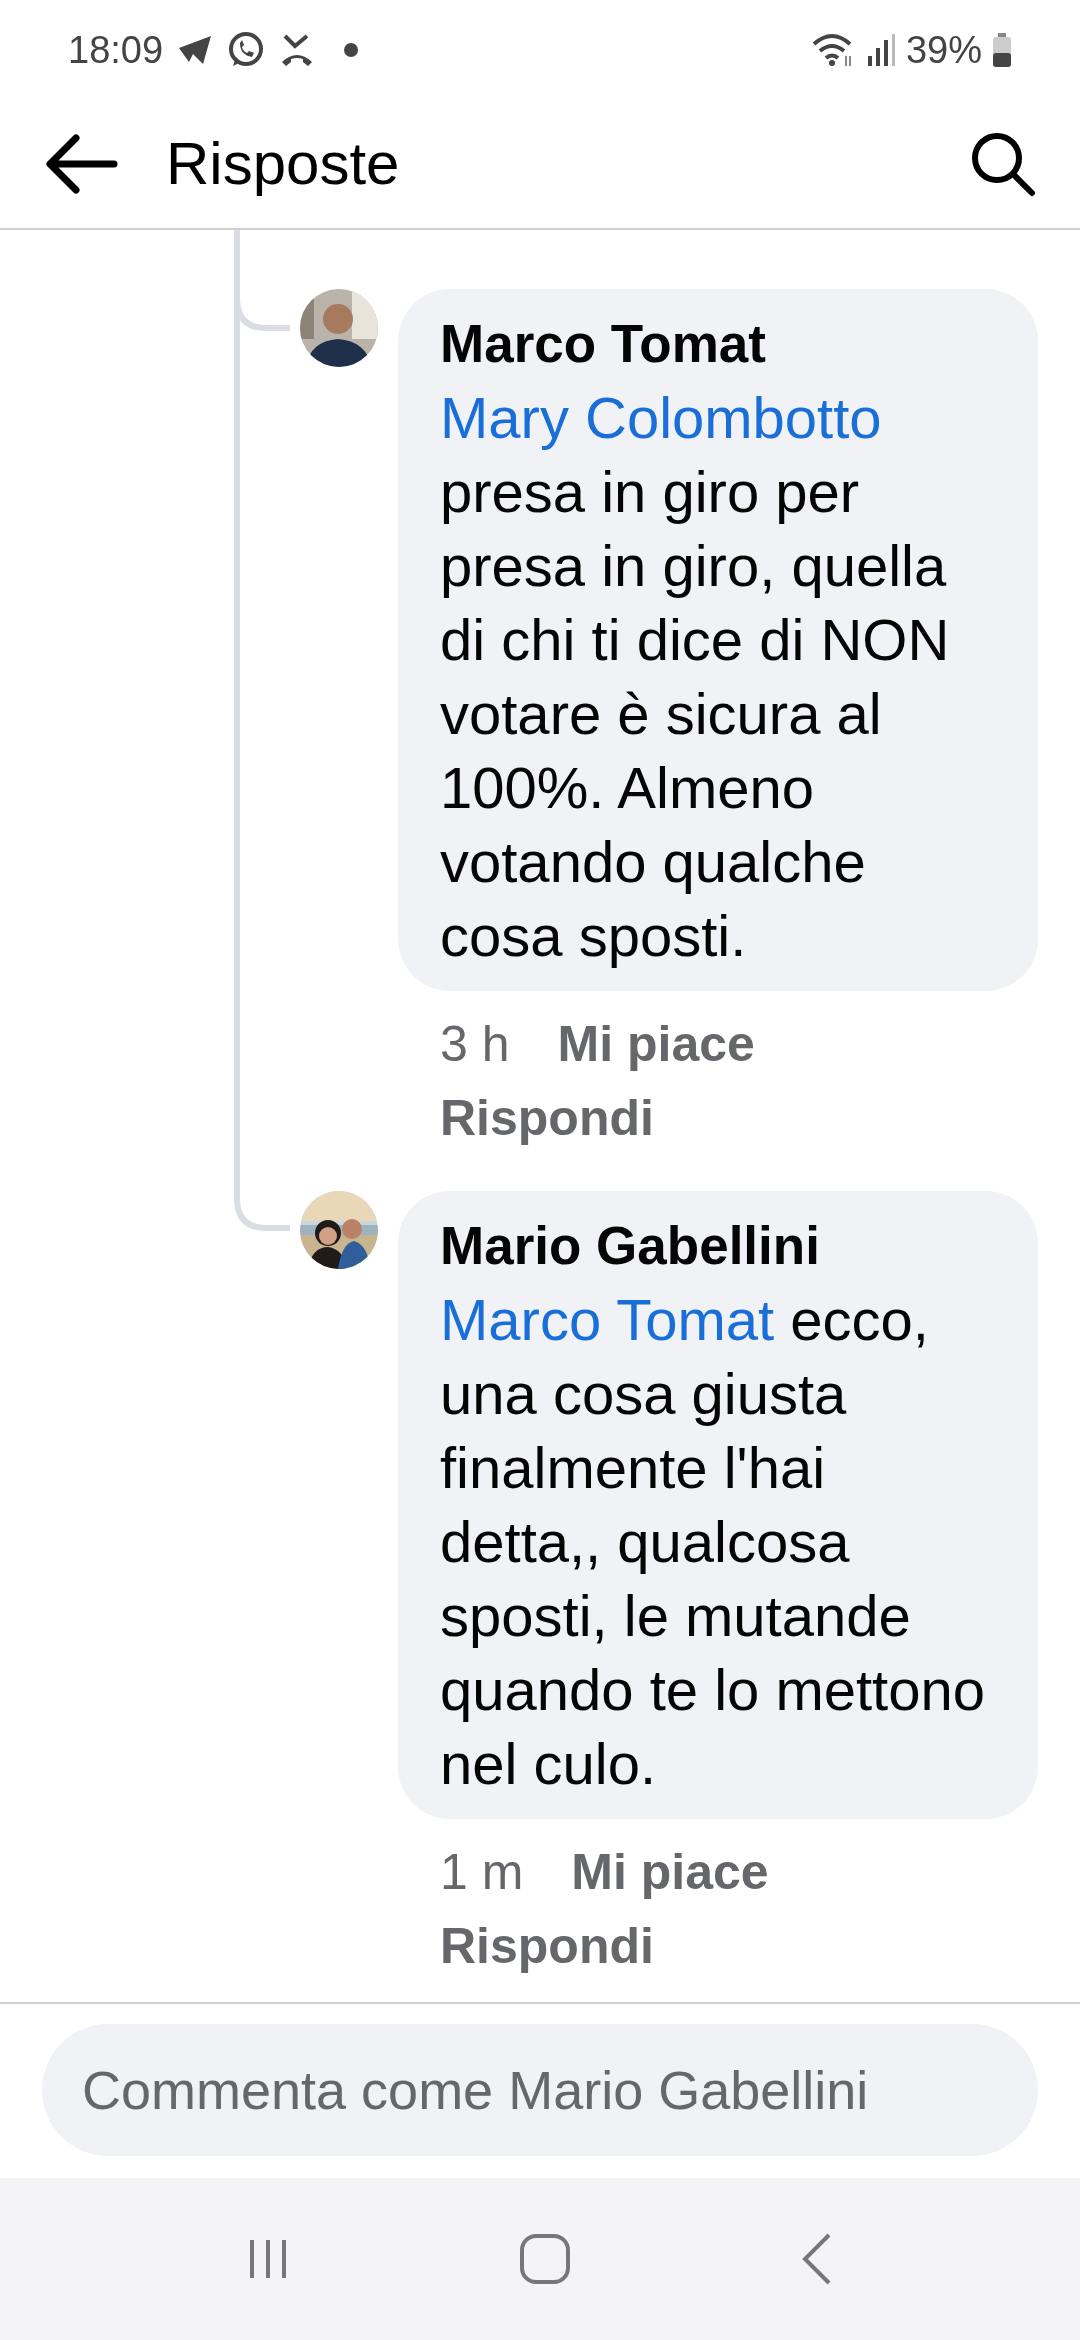  I want to click on telegram-icon, so click(195, 50).